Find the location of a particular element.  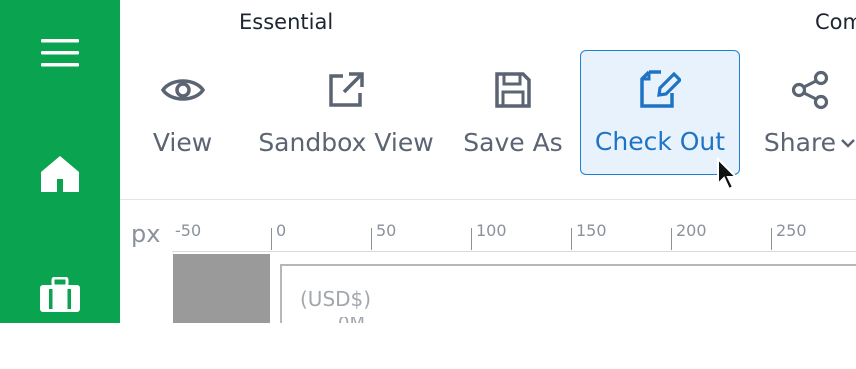

share-button: Share is located at coordinates (803, 113).